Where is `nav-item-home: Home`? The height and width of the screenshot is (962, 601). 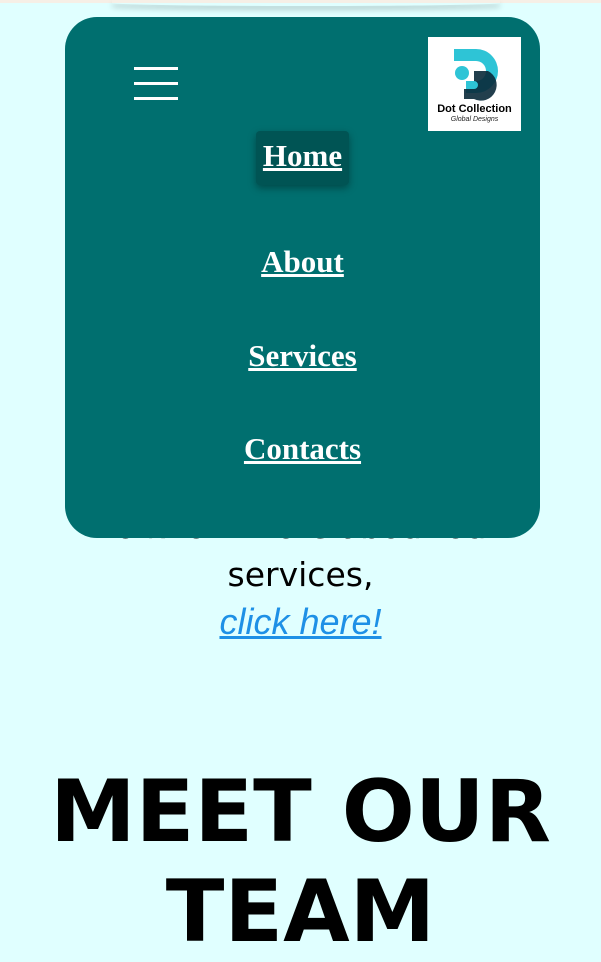 nav-item-home: Home is located at coordinates (302, 158).